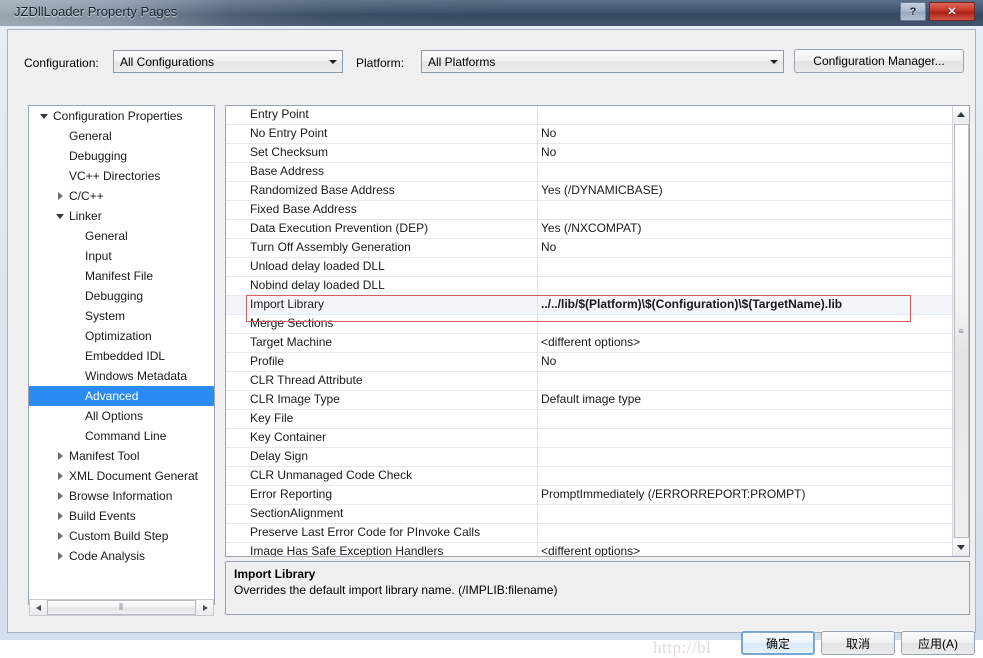 The image size is (983, 658). I want to click on grid-column-divider, so click(537, 331).